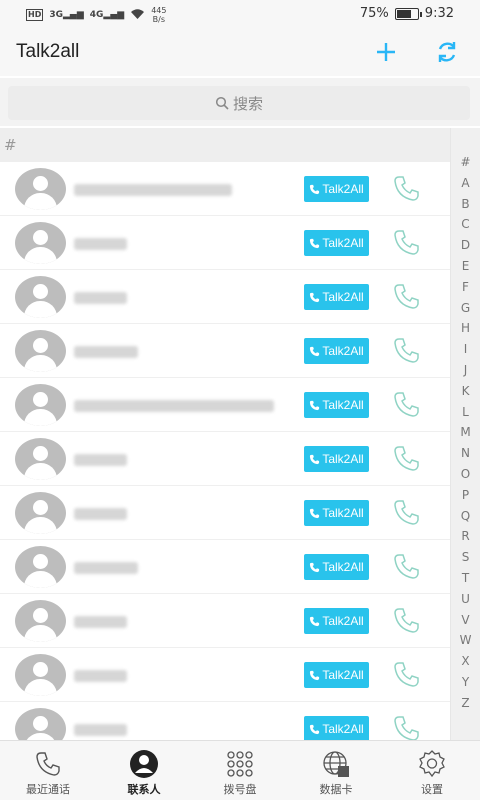 This screenshot has height=800, width=480. Describe the element at coordinates (465, 682) in the screenshot. I see `index-letter: Y` at that location.